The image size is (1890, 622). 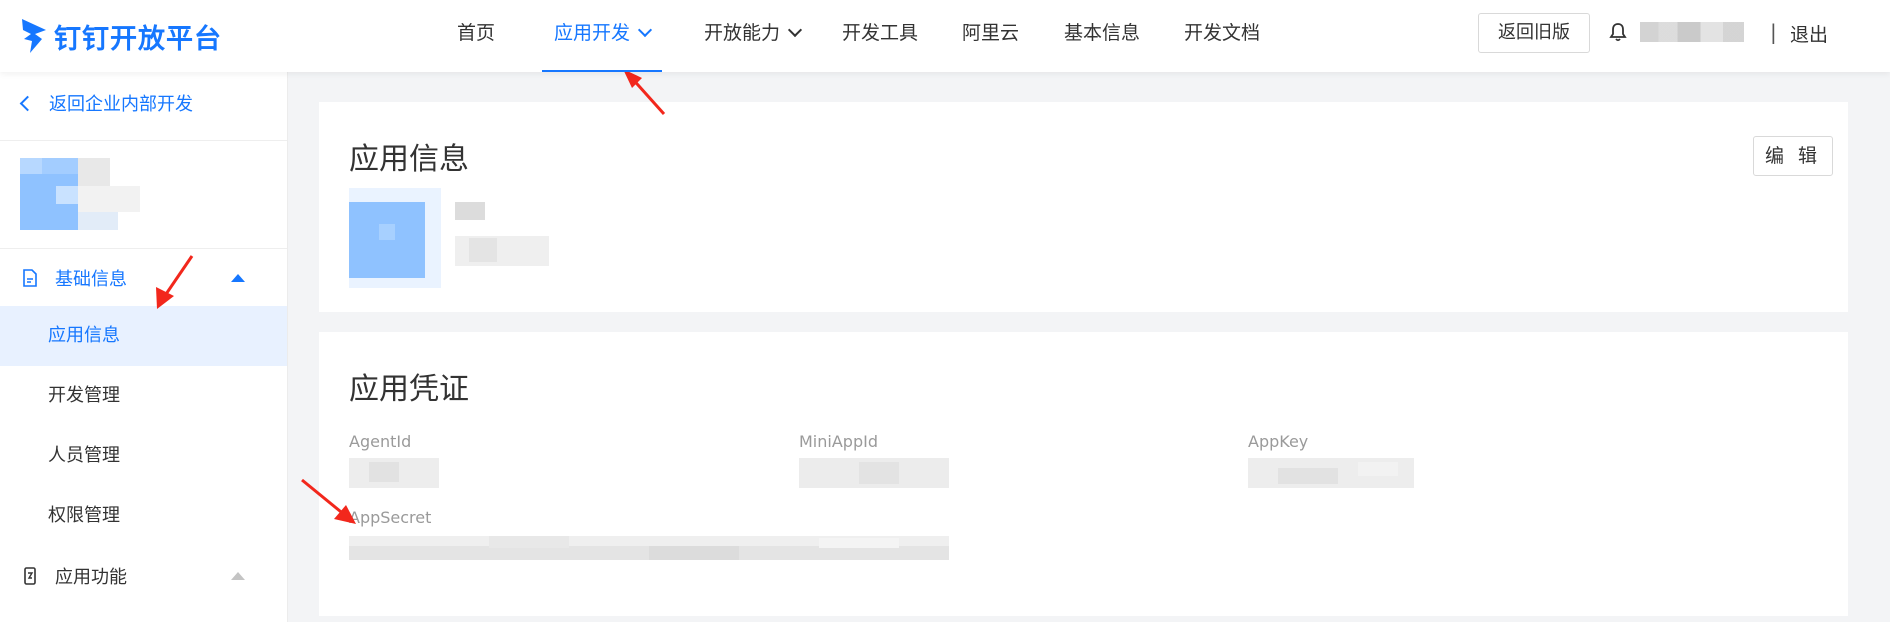 What do you see at coordinates (1331, 473) in the screenshot?
I see `appkey-value-blurred` at bounding box center [1331, 473].